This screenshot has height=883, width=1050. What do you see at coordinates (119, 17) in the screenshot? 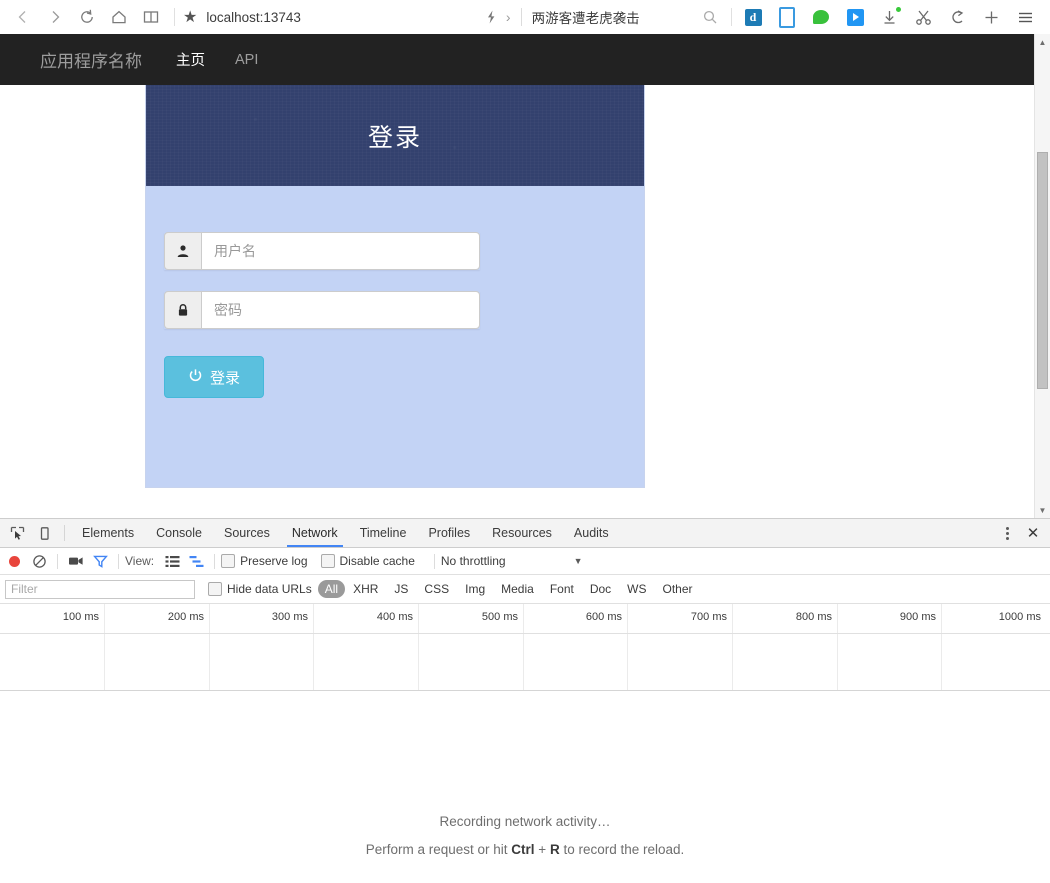
I see `home-icon` at bounding box center [119, 17].